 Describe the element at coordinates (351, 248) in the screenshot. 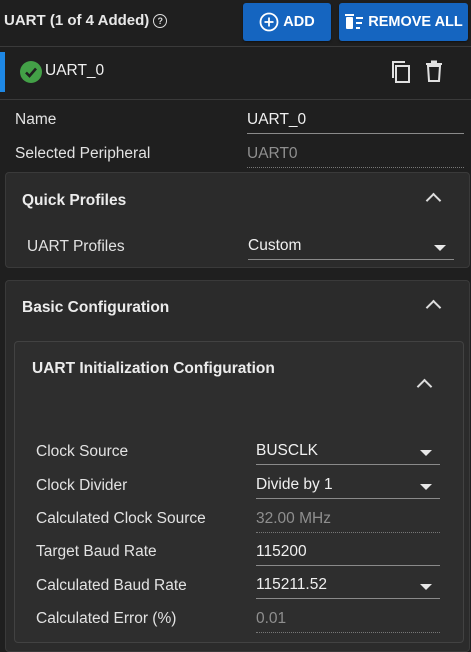

I see `uart-profiles-select: Custom` at that location.